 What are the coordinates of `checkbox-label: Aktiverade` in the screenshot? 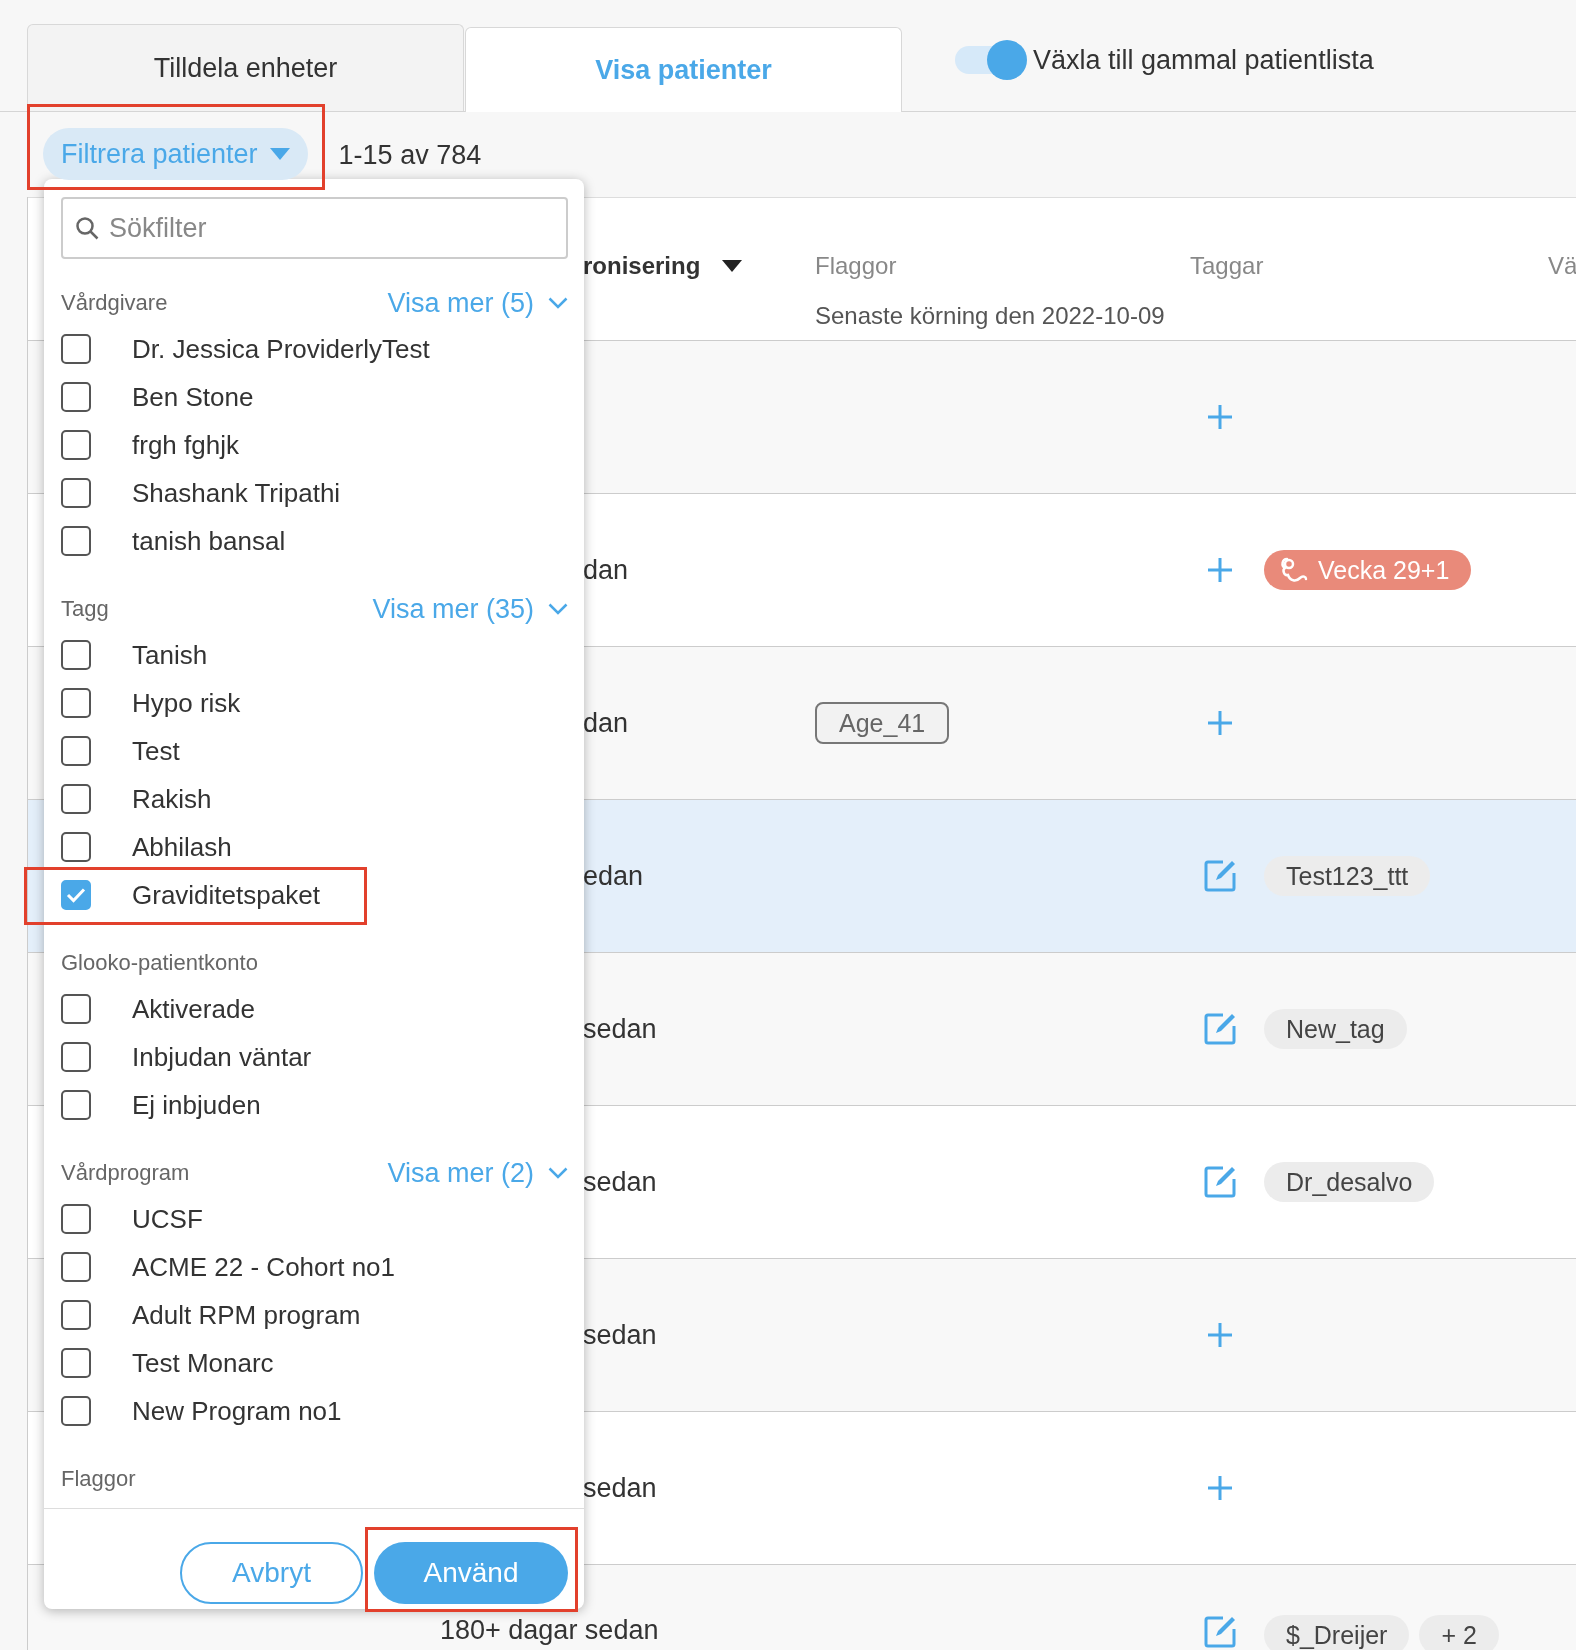 It's located at (193, 1009).